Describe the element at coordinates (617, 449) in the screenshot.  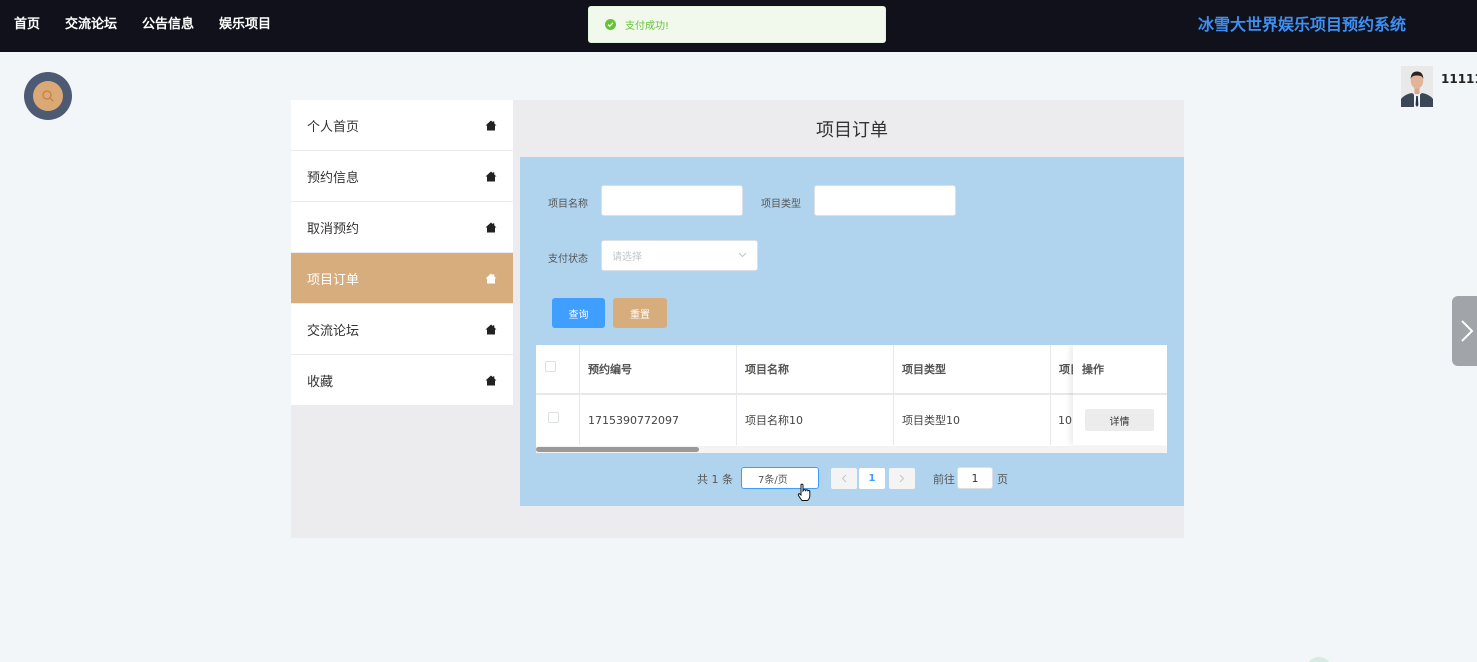
I see `scrollbar-thumb` at that location.